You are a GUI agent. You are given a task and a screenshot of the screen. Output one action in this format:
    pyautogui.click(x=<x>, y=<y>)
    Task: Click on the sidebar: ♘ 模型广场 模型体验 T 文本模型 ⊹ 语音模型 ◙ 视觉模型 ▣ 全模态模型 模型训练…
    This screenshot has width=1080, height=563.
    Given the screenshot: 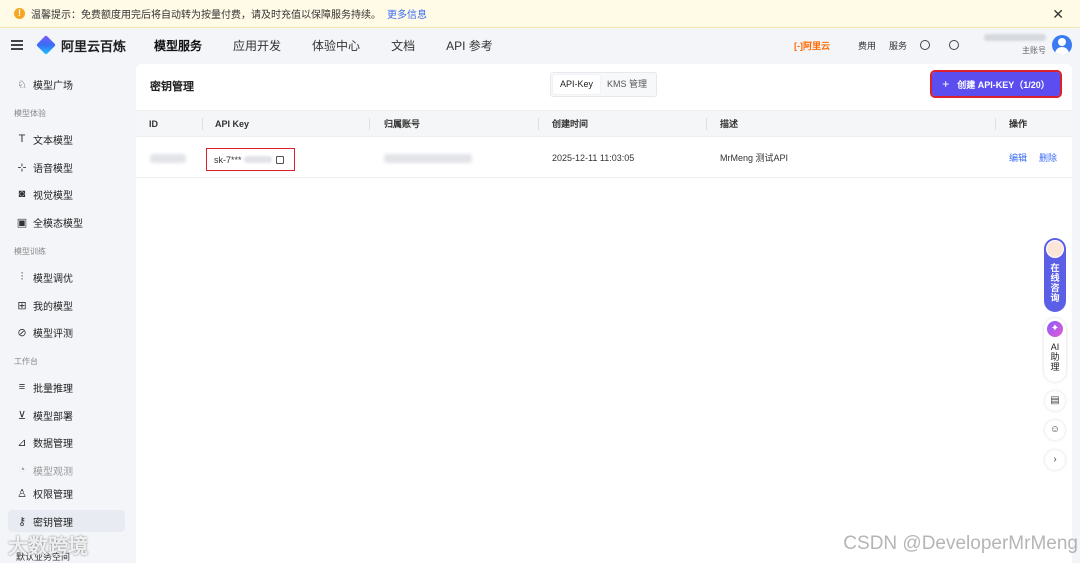 What is the action you would take?
    pyautogui.click(x=68, y=313)
    